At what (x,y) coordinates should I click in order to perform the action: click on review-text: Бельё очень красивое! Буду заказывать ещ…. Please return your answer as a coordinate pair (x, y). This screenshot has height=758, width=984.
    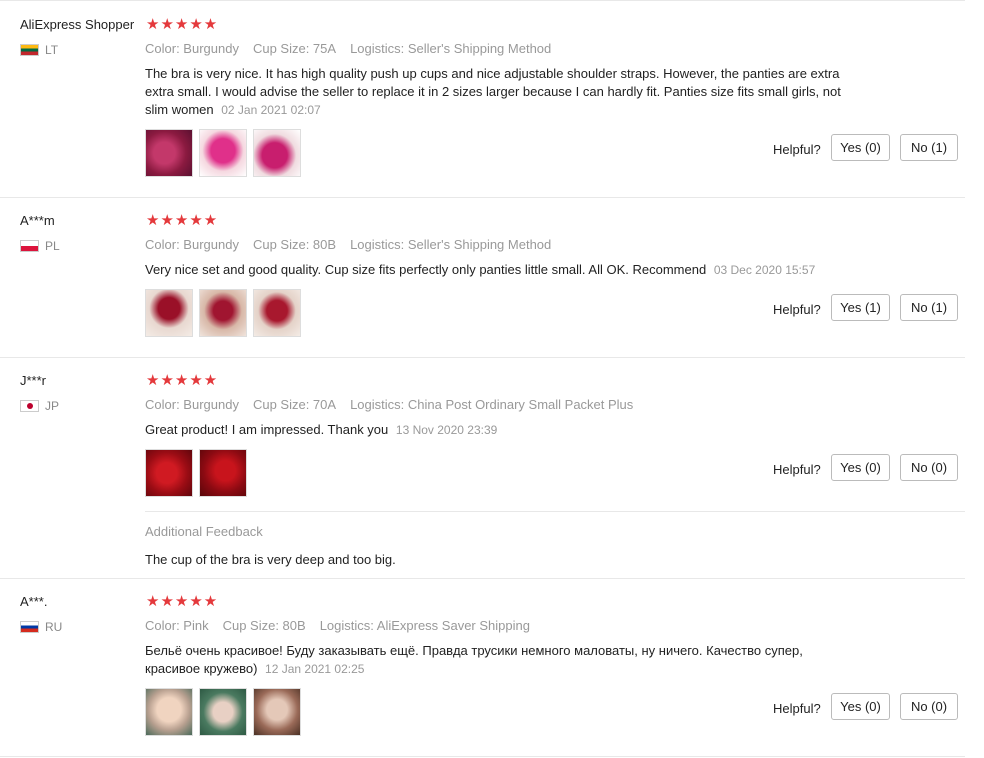
    Looking at the image, I should click on (474, 659).